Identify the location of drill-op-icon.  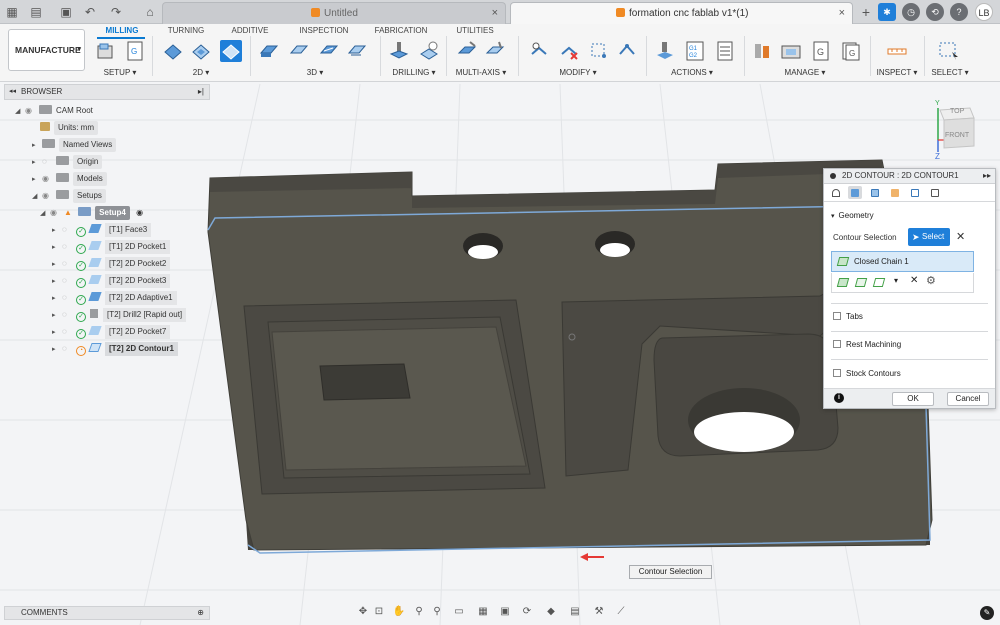
(94, 313).